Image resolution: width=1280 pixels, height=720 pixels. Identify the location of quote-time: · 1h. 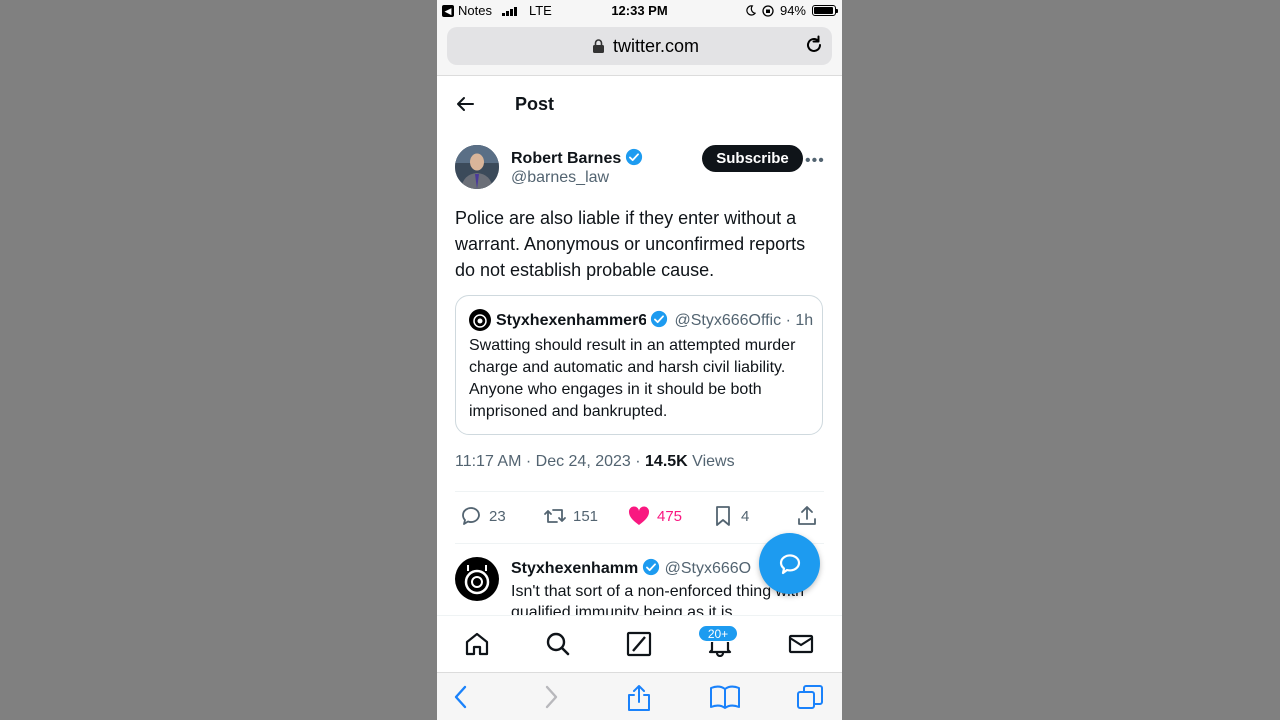
(799, 320).